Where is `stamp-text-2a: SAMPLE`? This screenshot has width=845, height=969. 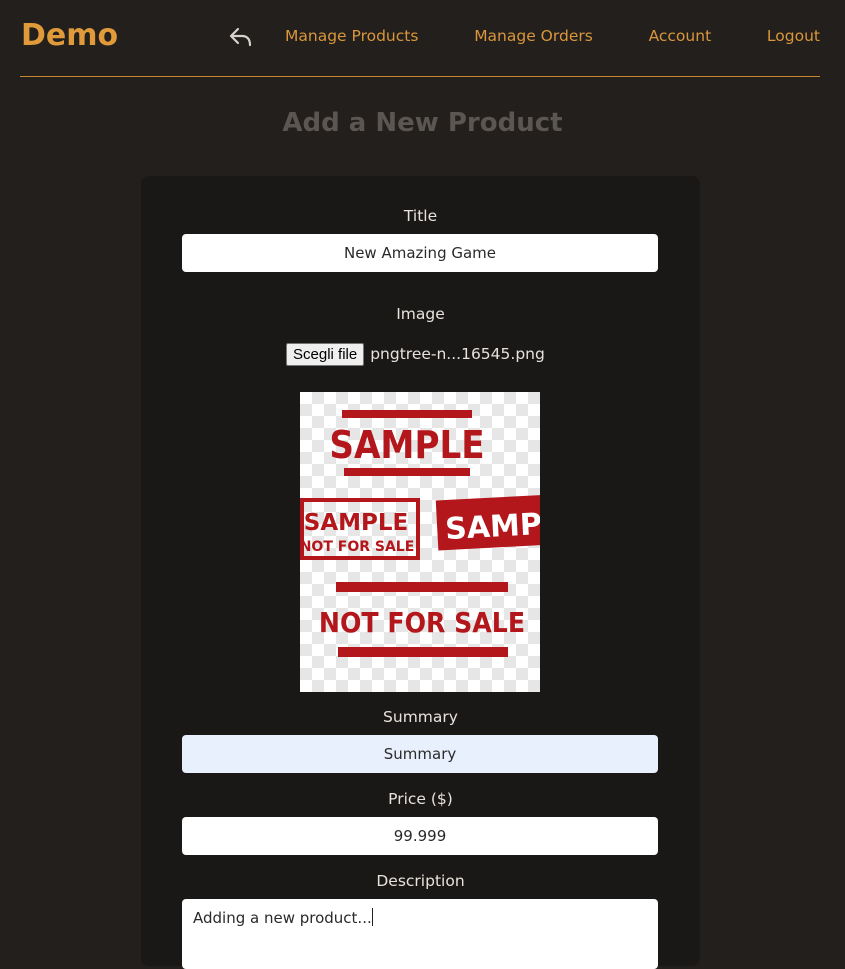
stamp-text-2a: SAMPLE is located at coordinates (356, 523).